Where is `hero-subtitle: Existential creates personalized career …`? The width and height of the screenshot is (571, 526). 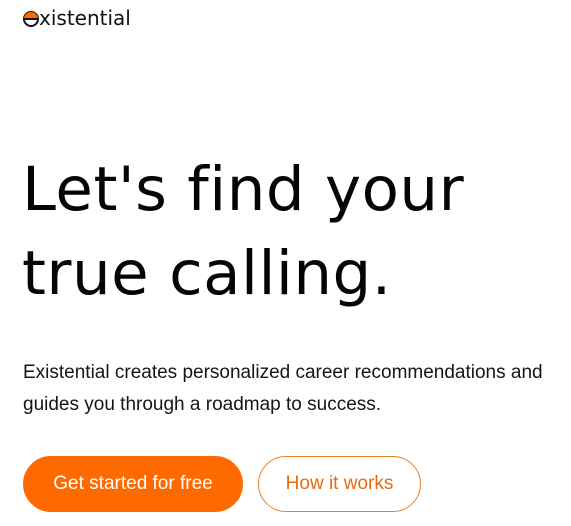
hero-subtitle: Existential creates personalized career … is located at coordinates (283, 388).